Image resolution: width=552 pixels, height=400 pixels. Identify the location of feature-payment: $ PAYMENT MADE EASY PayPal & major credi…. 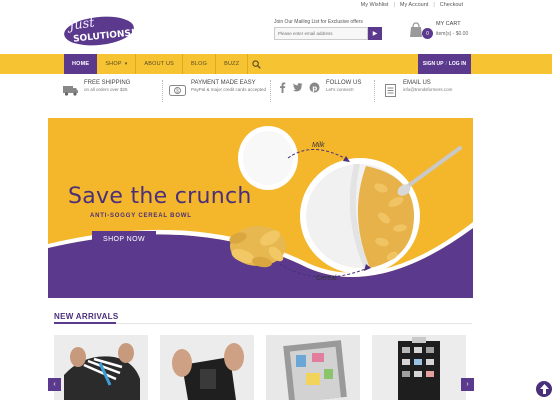
(216, 91).